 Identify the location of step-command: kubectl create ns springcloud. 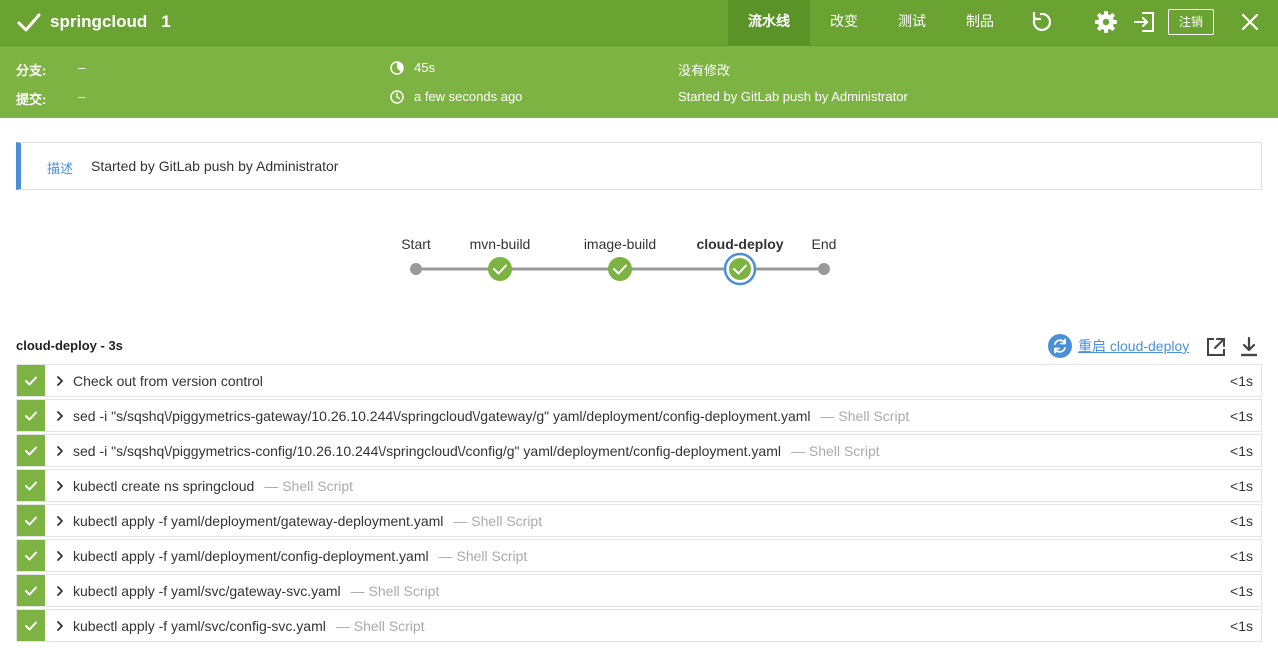
(164, 485).